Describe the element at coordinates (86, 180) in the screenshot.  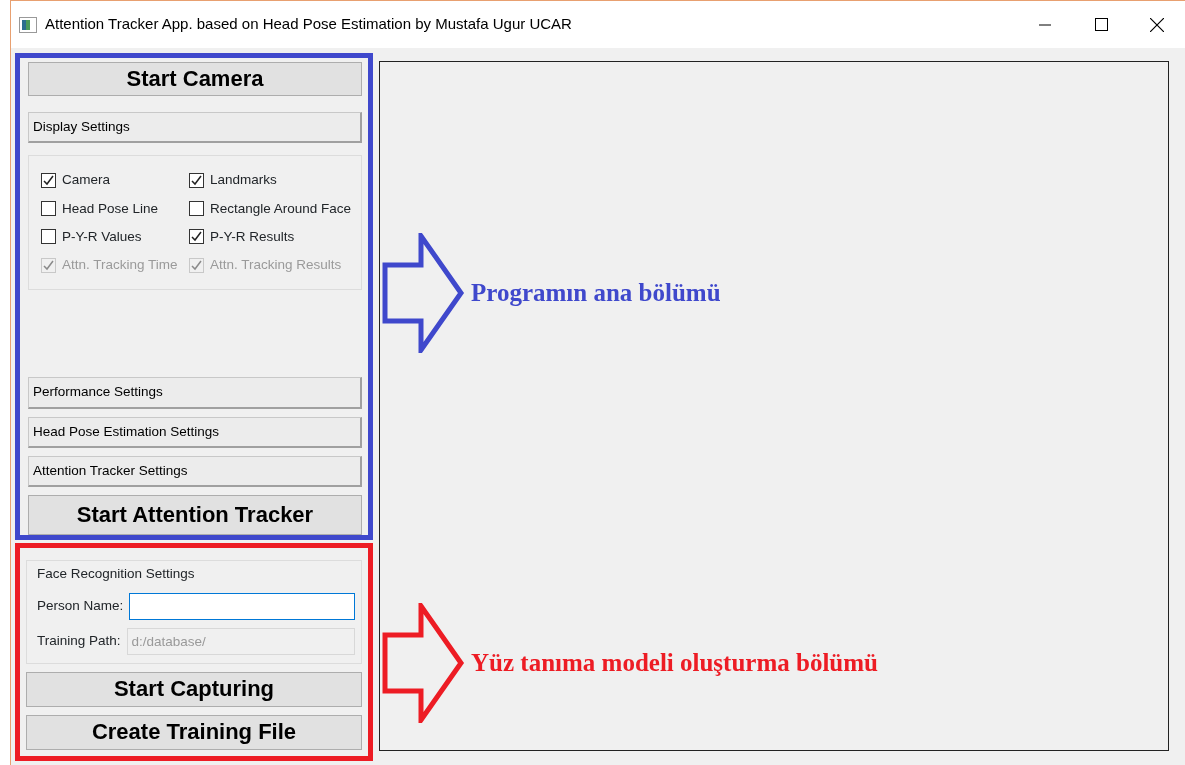
I see `checkbox-label: Camera` at that location.